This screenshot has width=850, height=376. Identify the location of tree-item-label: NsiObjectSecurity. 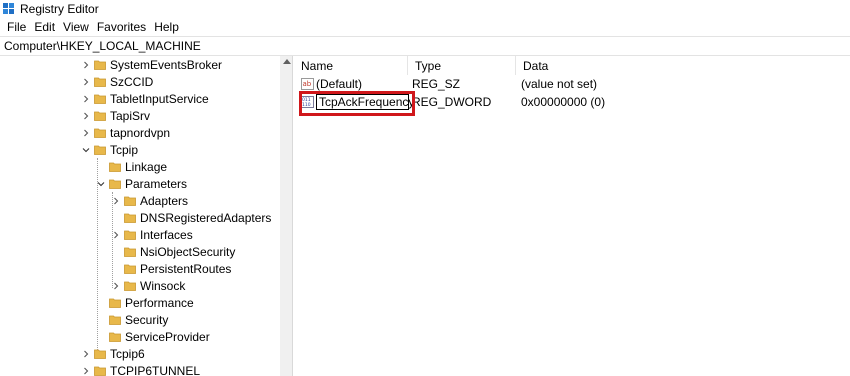
(188, 251).